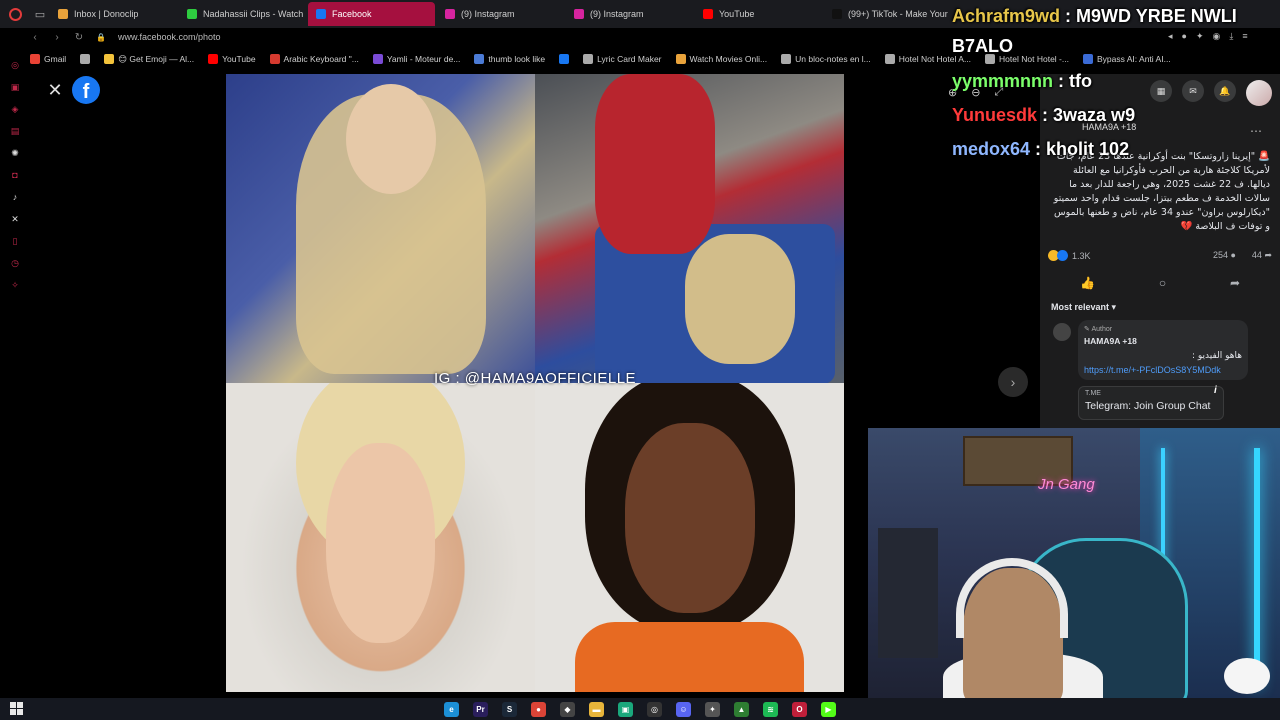 The width and height of the screenshot is (1280, 720). Describe the element at coordinates (741, 709) in the screenshot. I see `taskbar-nvidia-icon: ▲` at that location.